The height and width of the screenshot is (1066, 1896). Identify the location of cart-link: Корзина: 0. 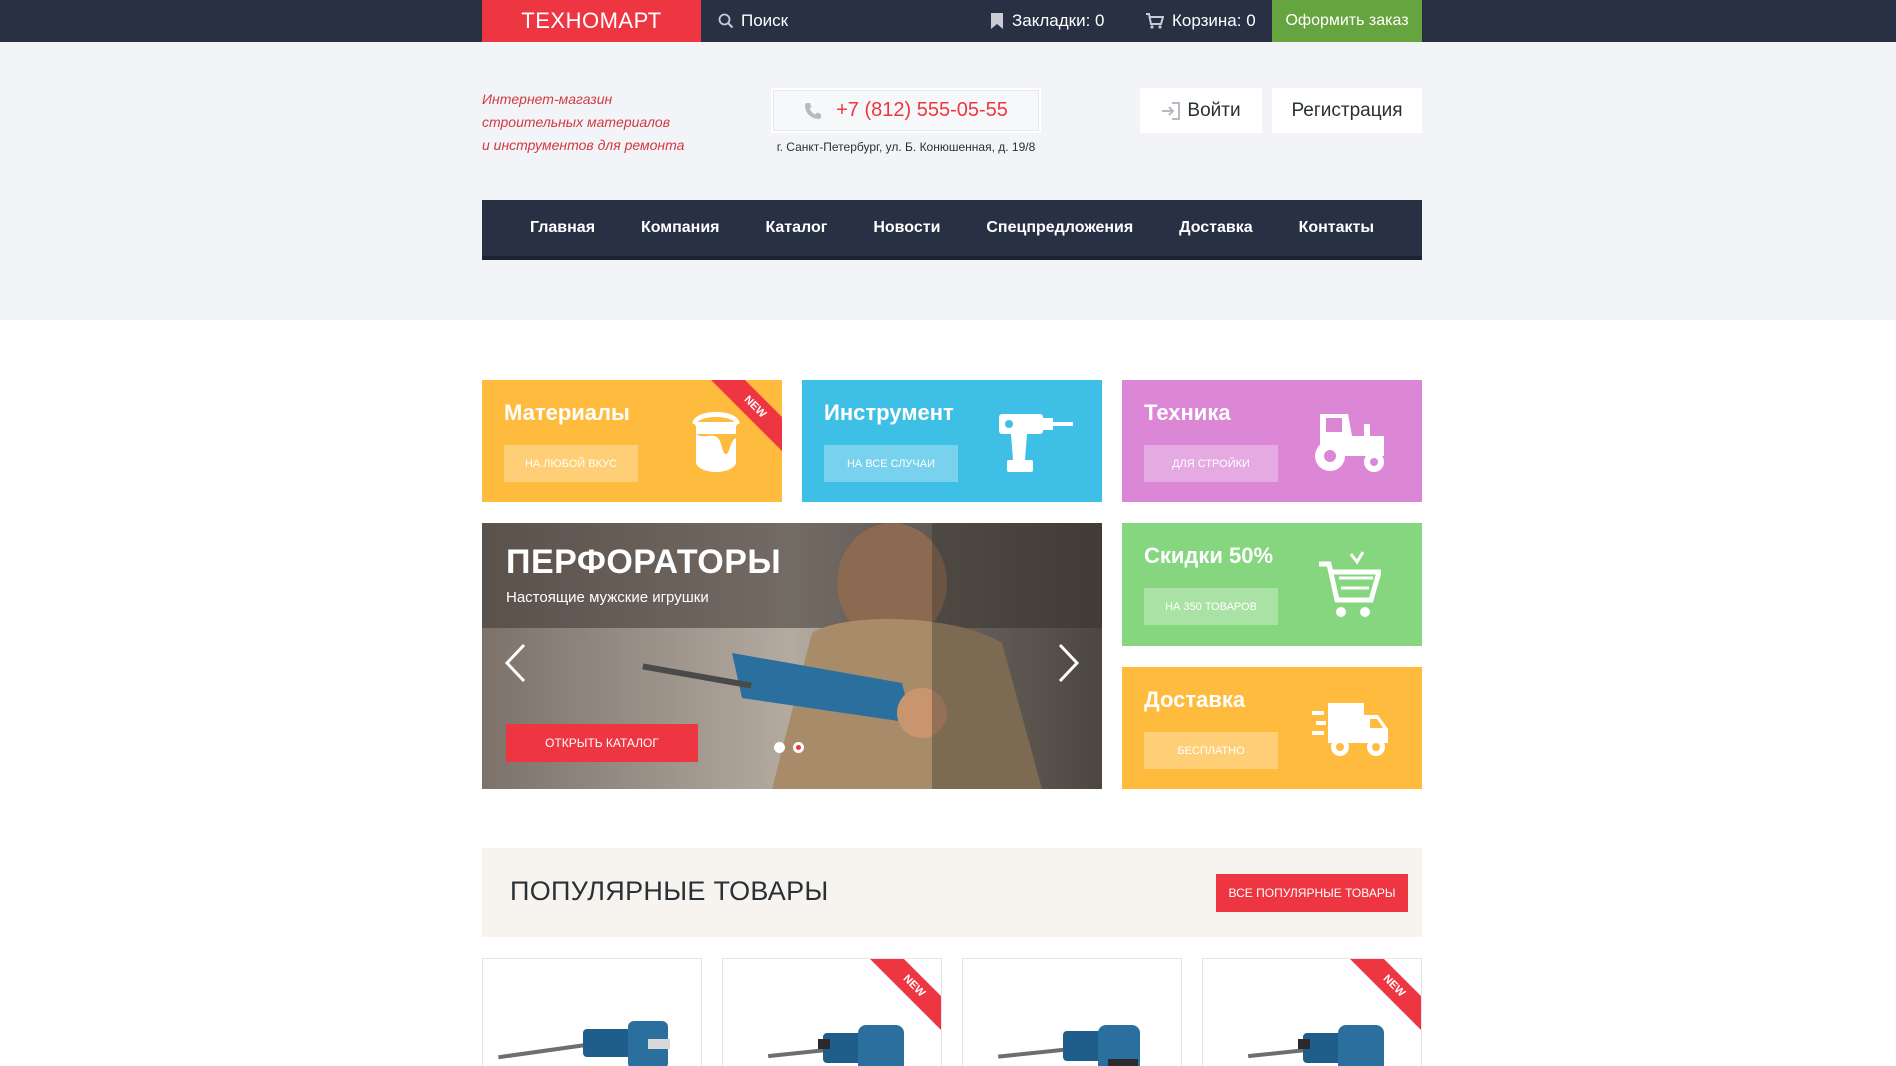
(1201, 21).